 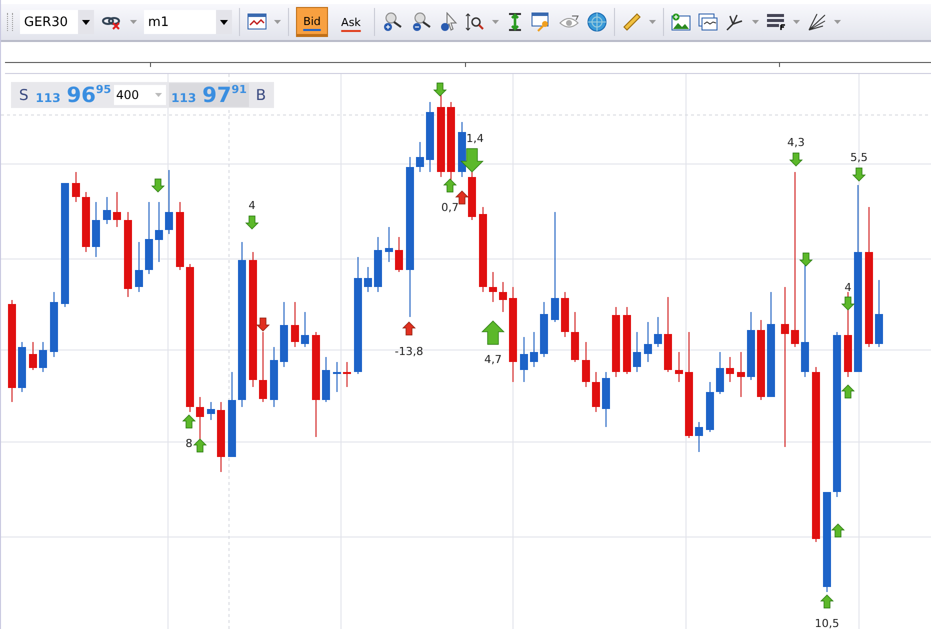 I want to click on trade-label: -13,8, so click(x=409, y=351).